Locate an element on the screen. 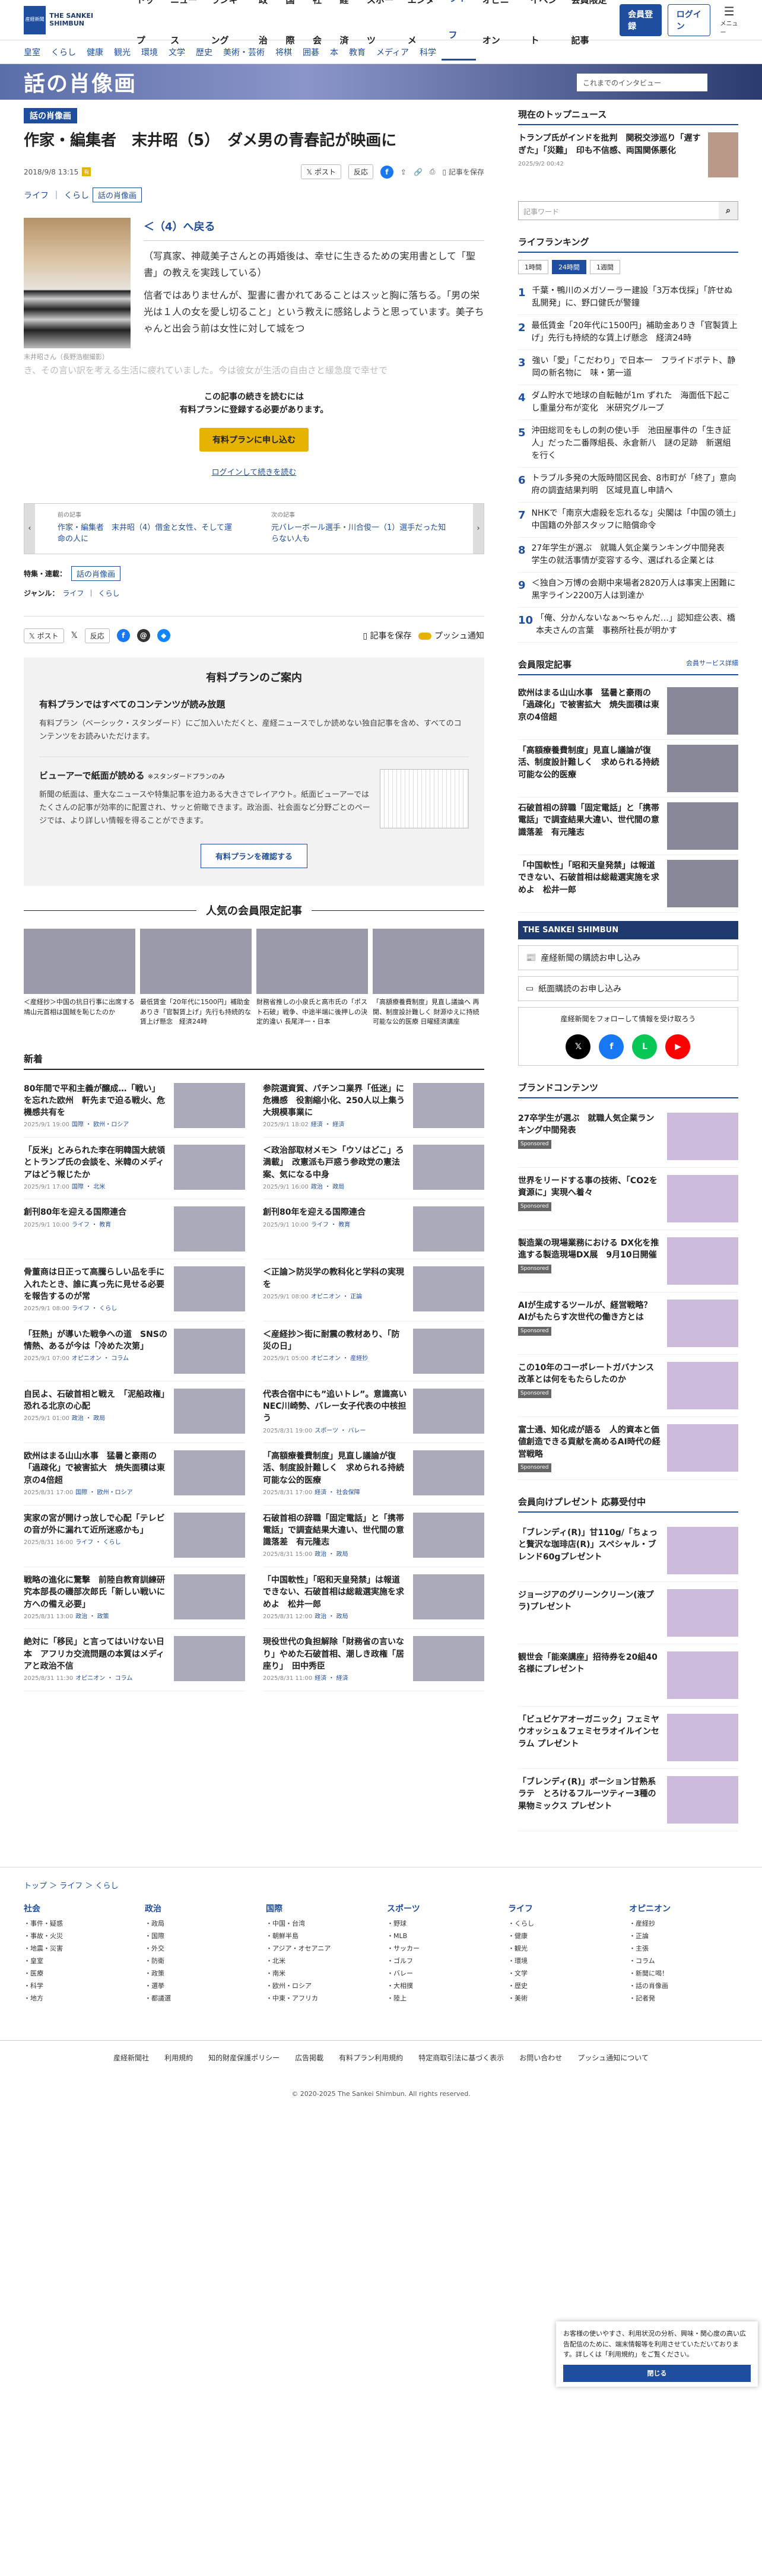  subnav-item: 健康 is located at coordinates (95, 52).